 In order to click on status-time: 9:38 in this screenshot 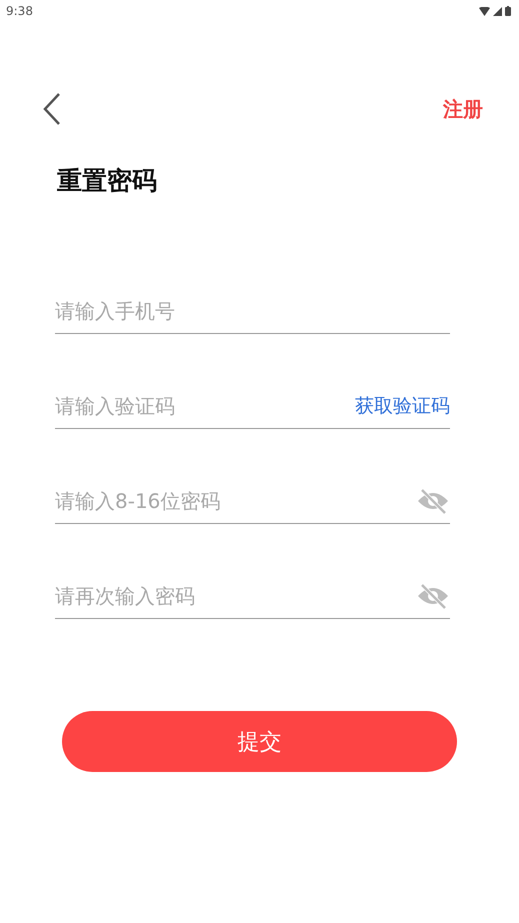, I will do `click(19, 11)`.